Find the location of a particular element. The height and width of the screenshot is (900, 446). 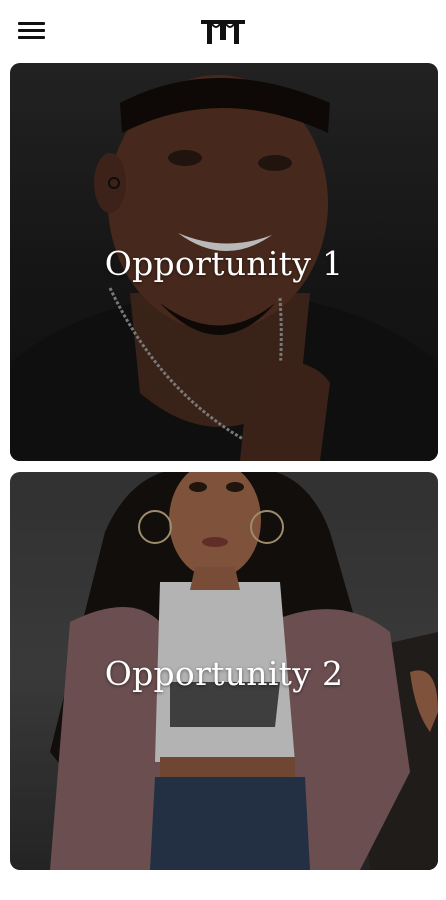

hamburger-menu-icon is located at coordinates (32, 31).